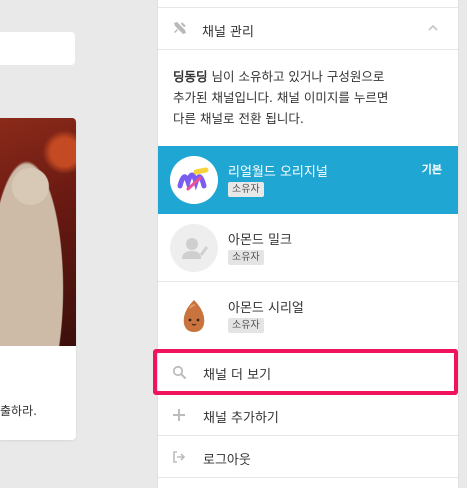 The height and width of the screenshot is (488, 467). I want to click on user-placeholder-icon, so click(194, 248).